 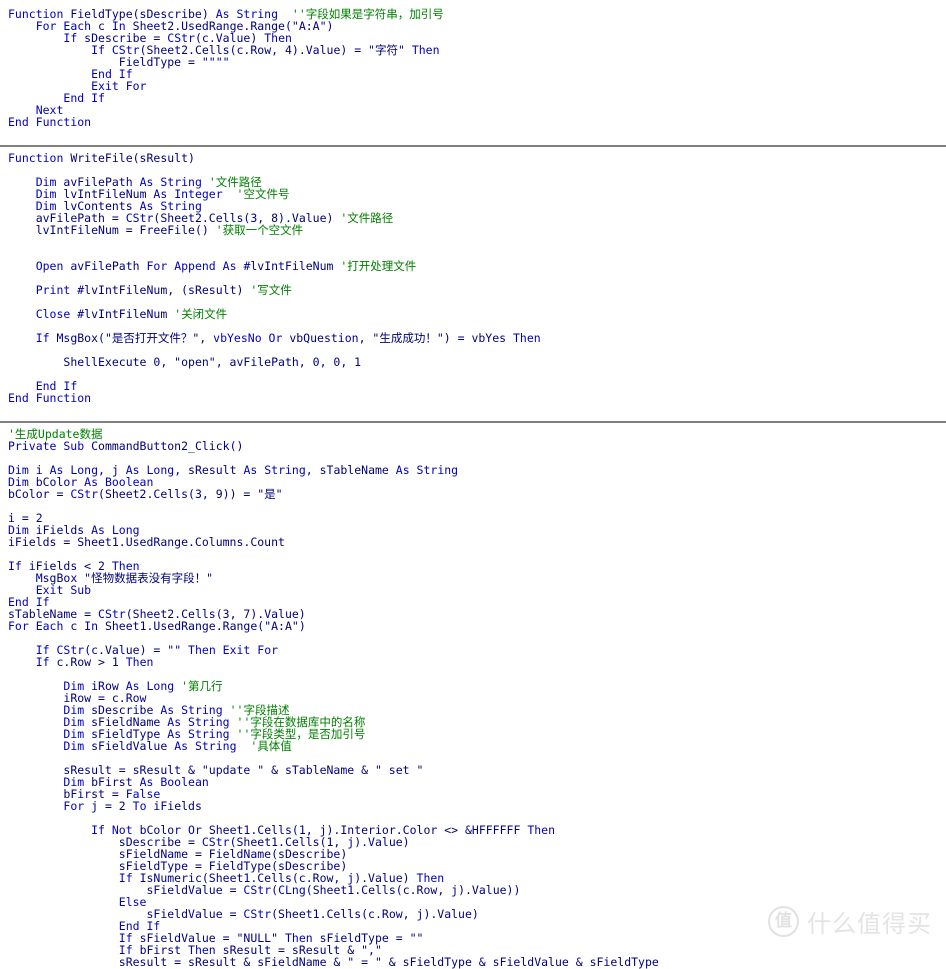 What do you see at coordinates (473, 746) in the screenshot?
I see `code-line: Dim sFieldValue As String '具体值` at bounding box center [473, 746].